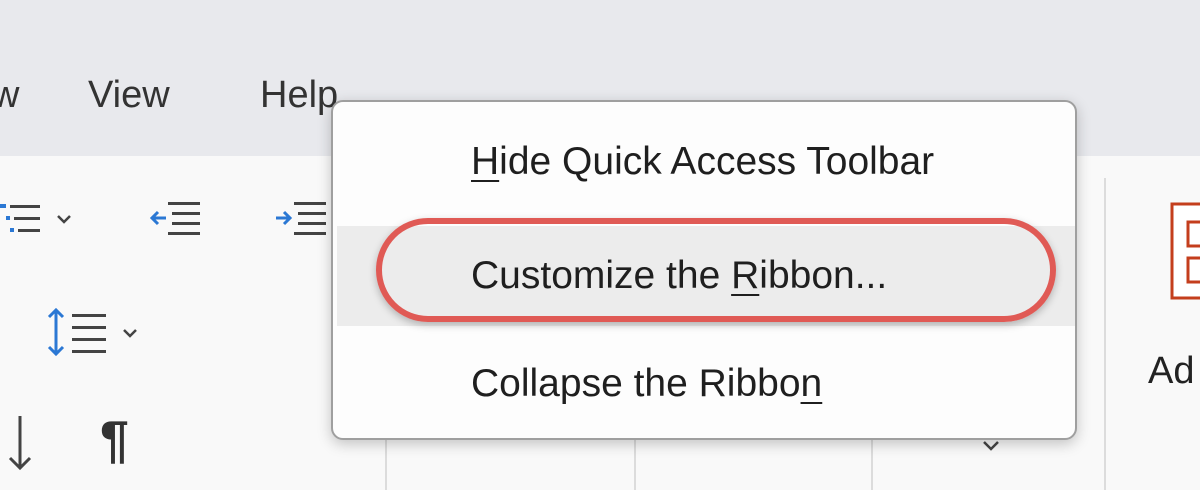  I want to click on menu-item-collapse-the-ribbon: Collapse the Ribbon, so click(706, 384).